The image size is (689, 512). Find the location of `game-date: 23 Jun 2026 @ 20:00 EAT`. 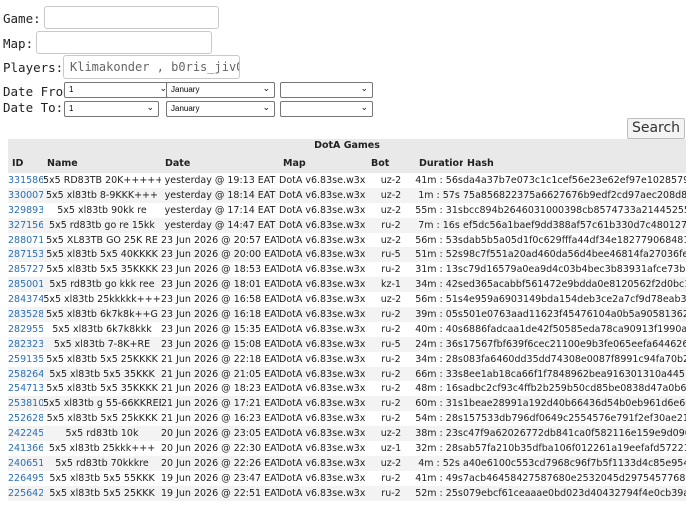

game-date: 23 Jun 2026 @ 20:00 EAT is located at coordinates (220, 255).